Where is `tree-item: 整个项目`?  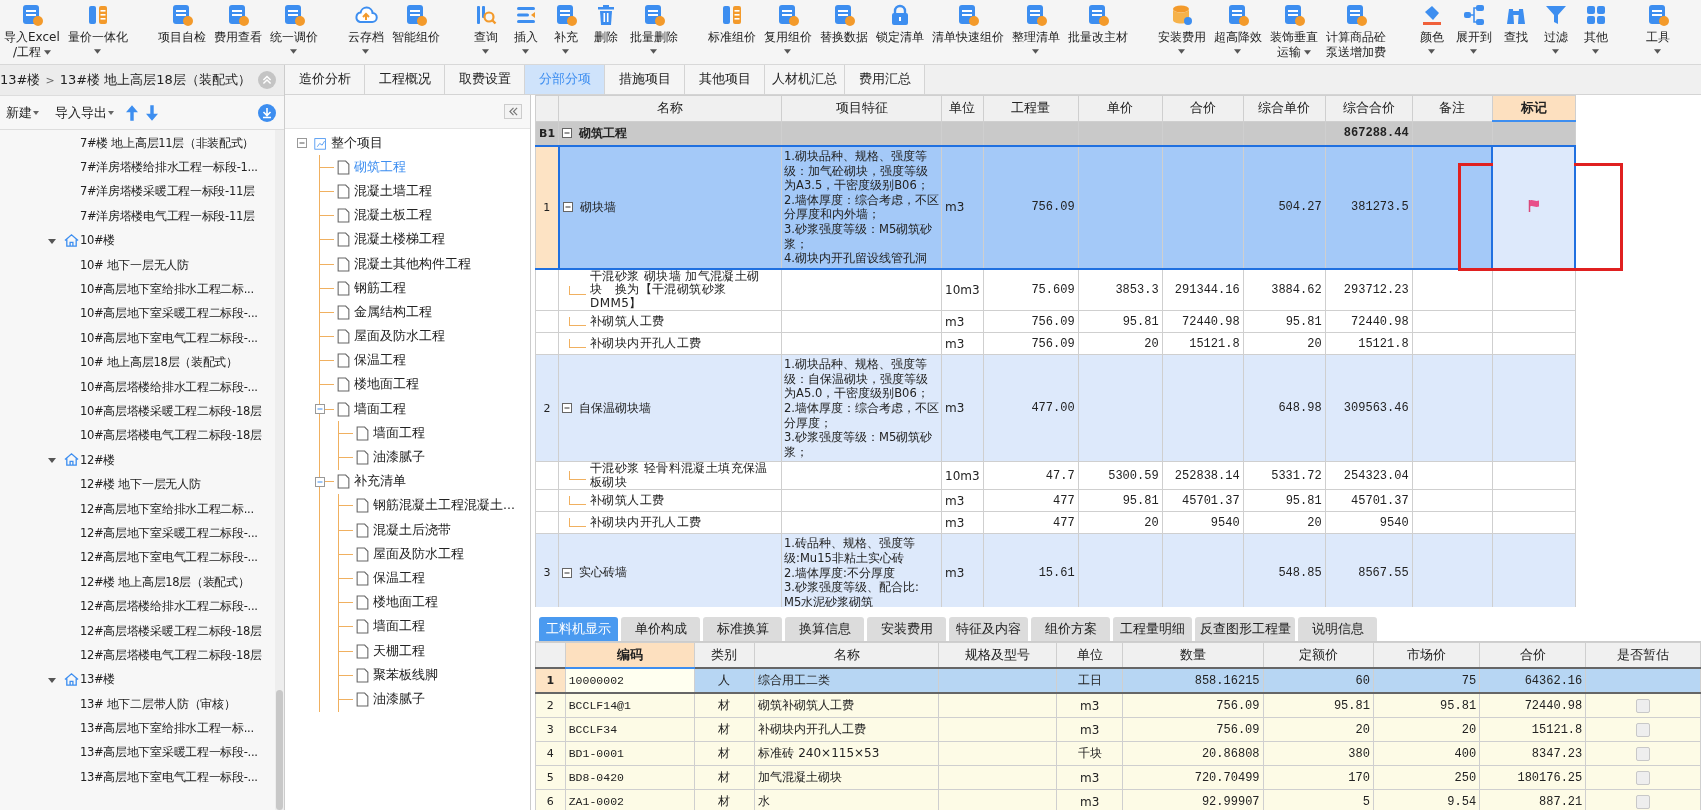
tree-item: 整个项目 is located at coordinates (357, 143).